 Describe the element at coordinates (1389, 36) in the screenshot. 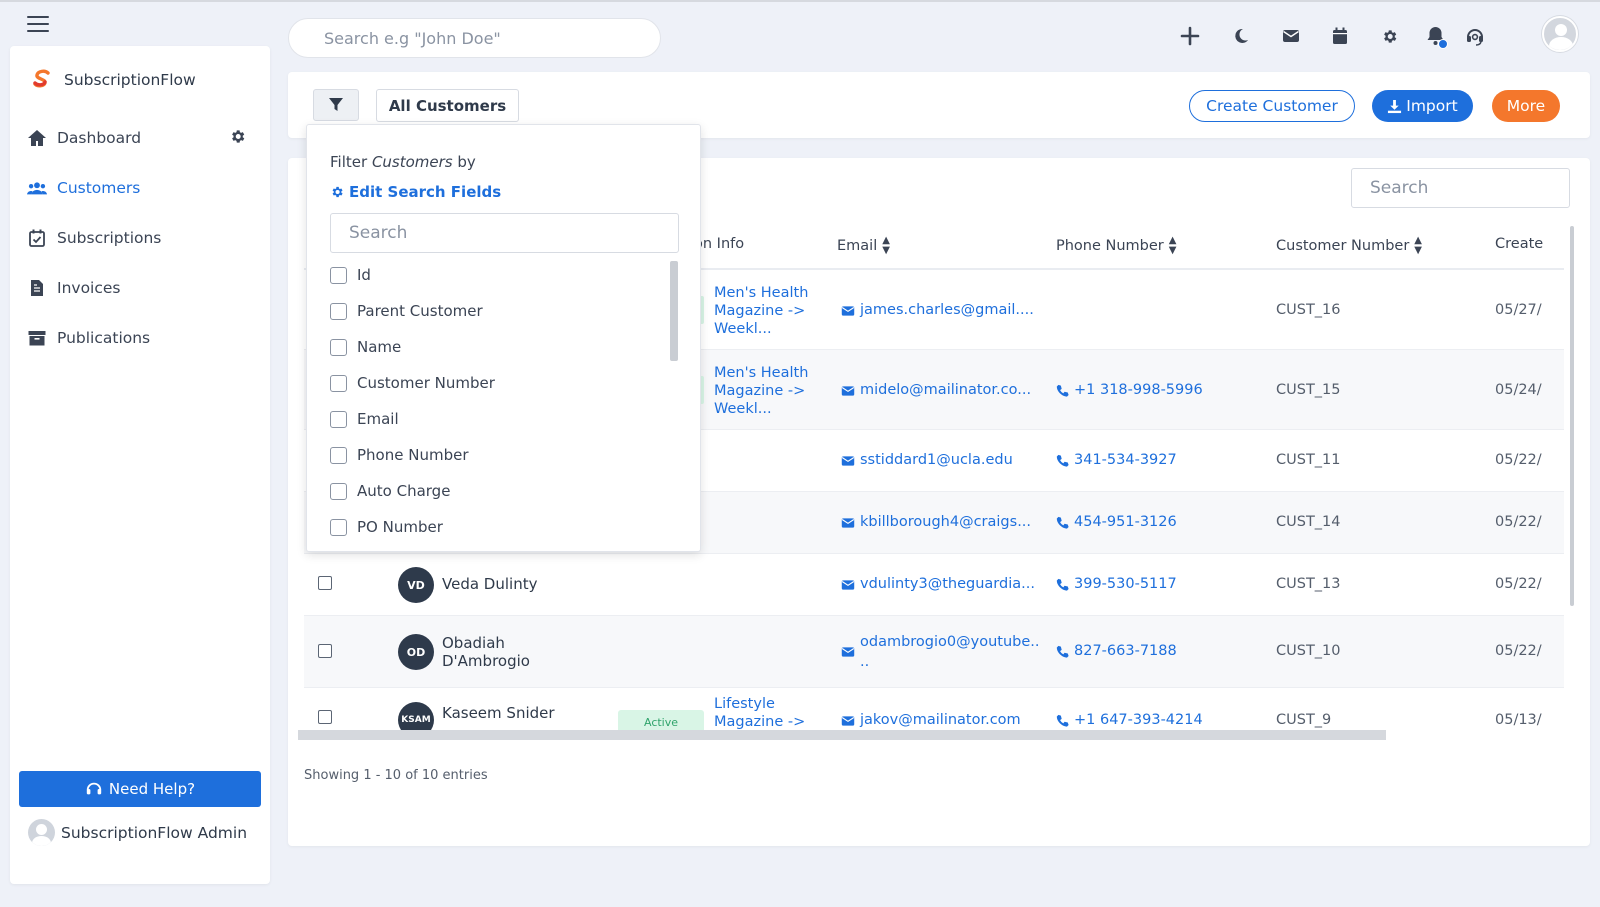

I see `gear-icon` at that location.